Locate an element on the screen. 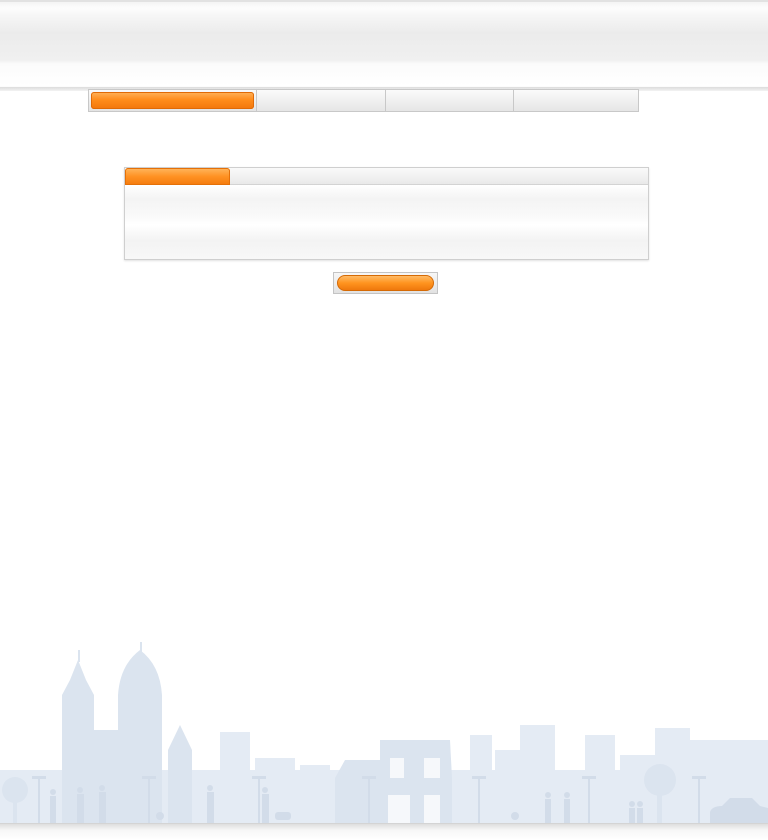 This screenshot has width=768, height=840. step-tabs is located at coordinates (363, 100).